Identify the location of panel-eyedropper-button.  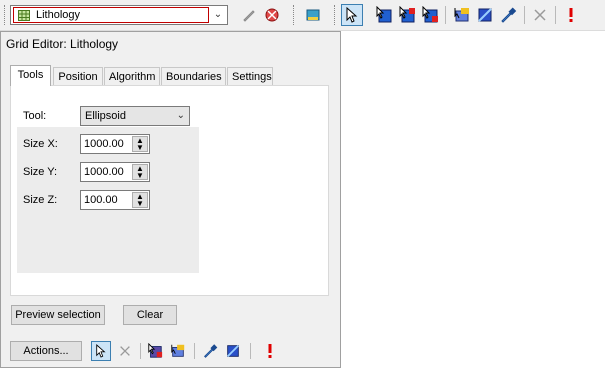
(210, 351).